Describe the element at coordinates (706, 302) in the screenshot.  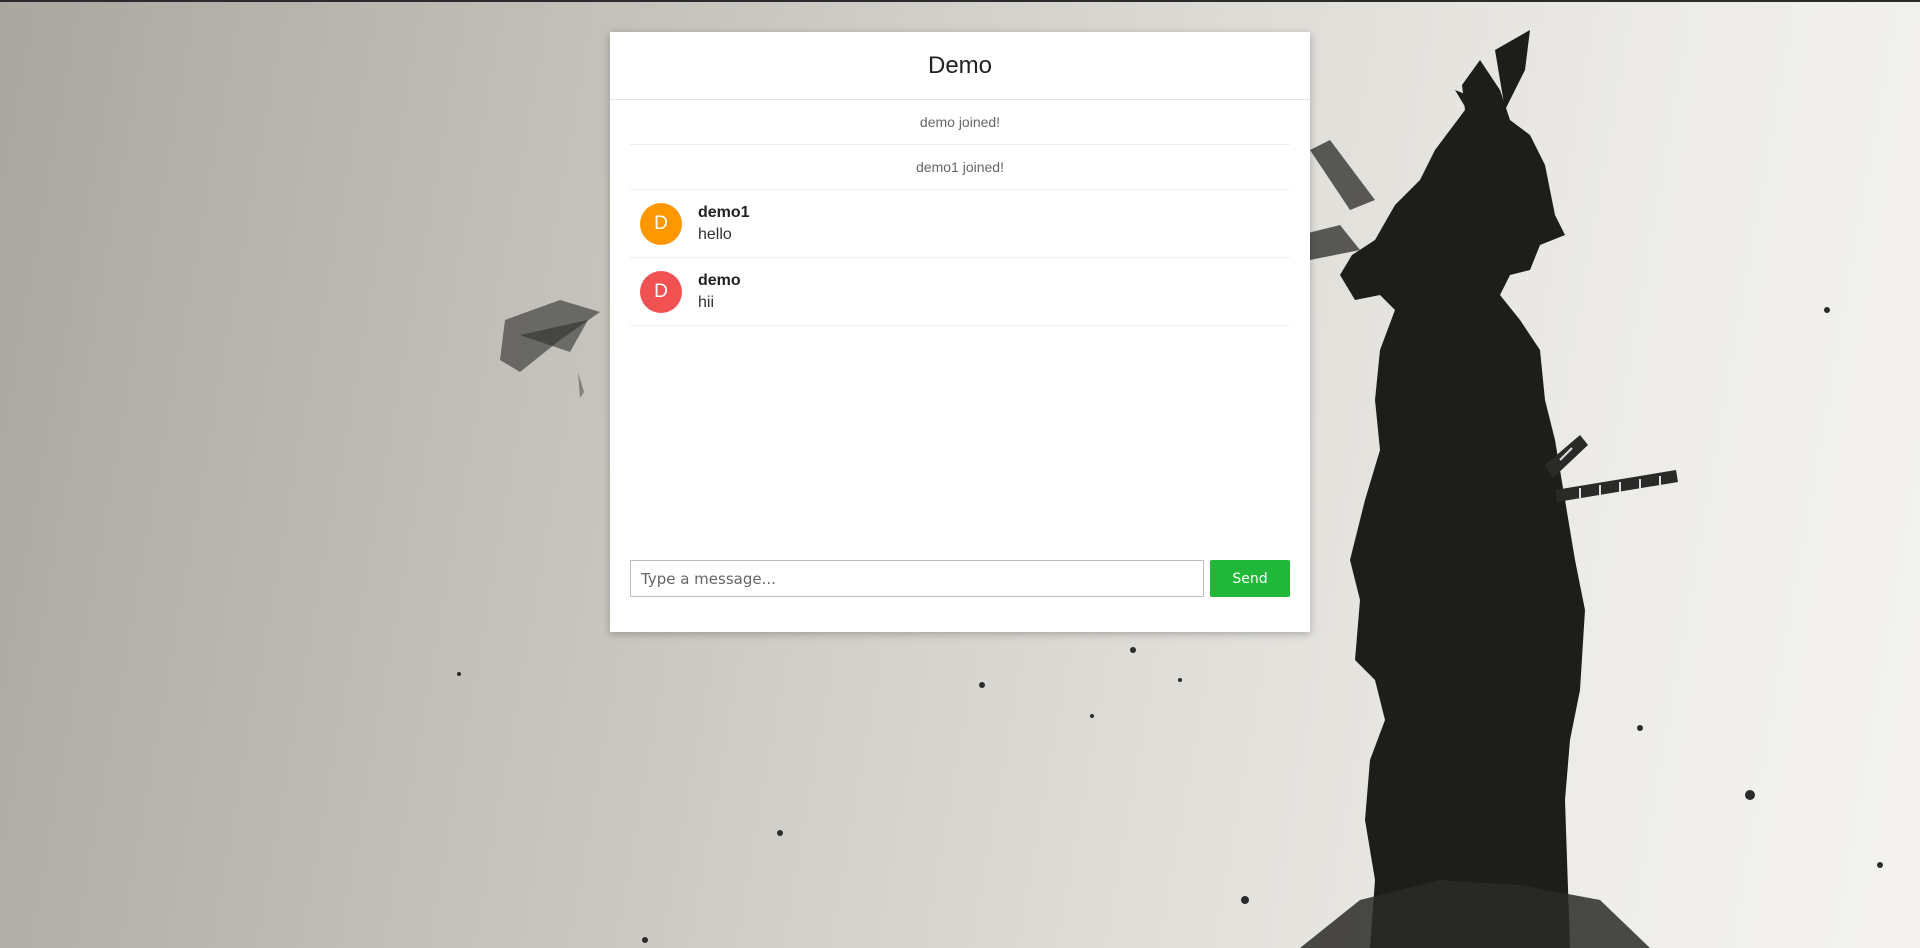
I see `message-text: hii` at that location.